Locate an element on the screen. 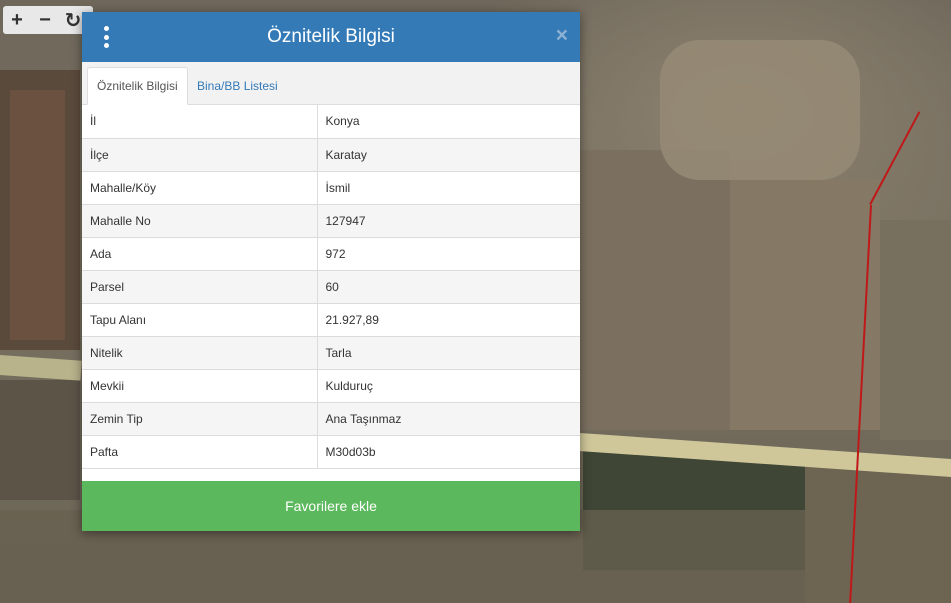 The image size is (951, 603). attribute-key: Zemin Tip is located at coordinates (200, 419).